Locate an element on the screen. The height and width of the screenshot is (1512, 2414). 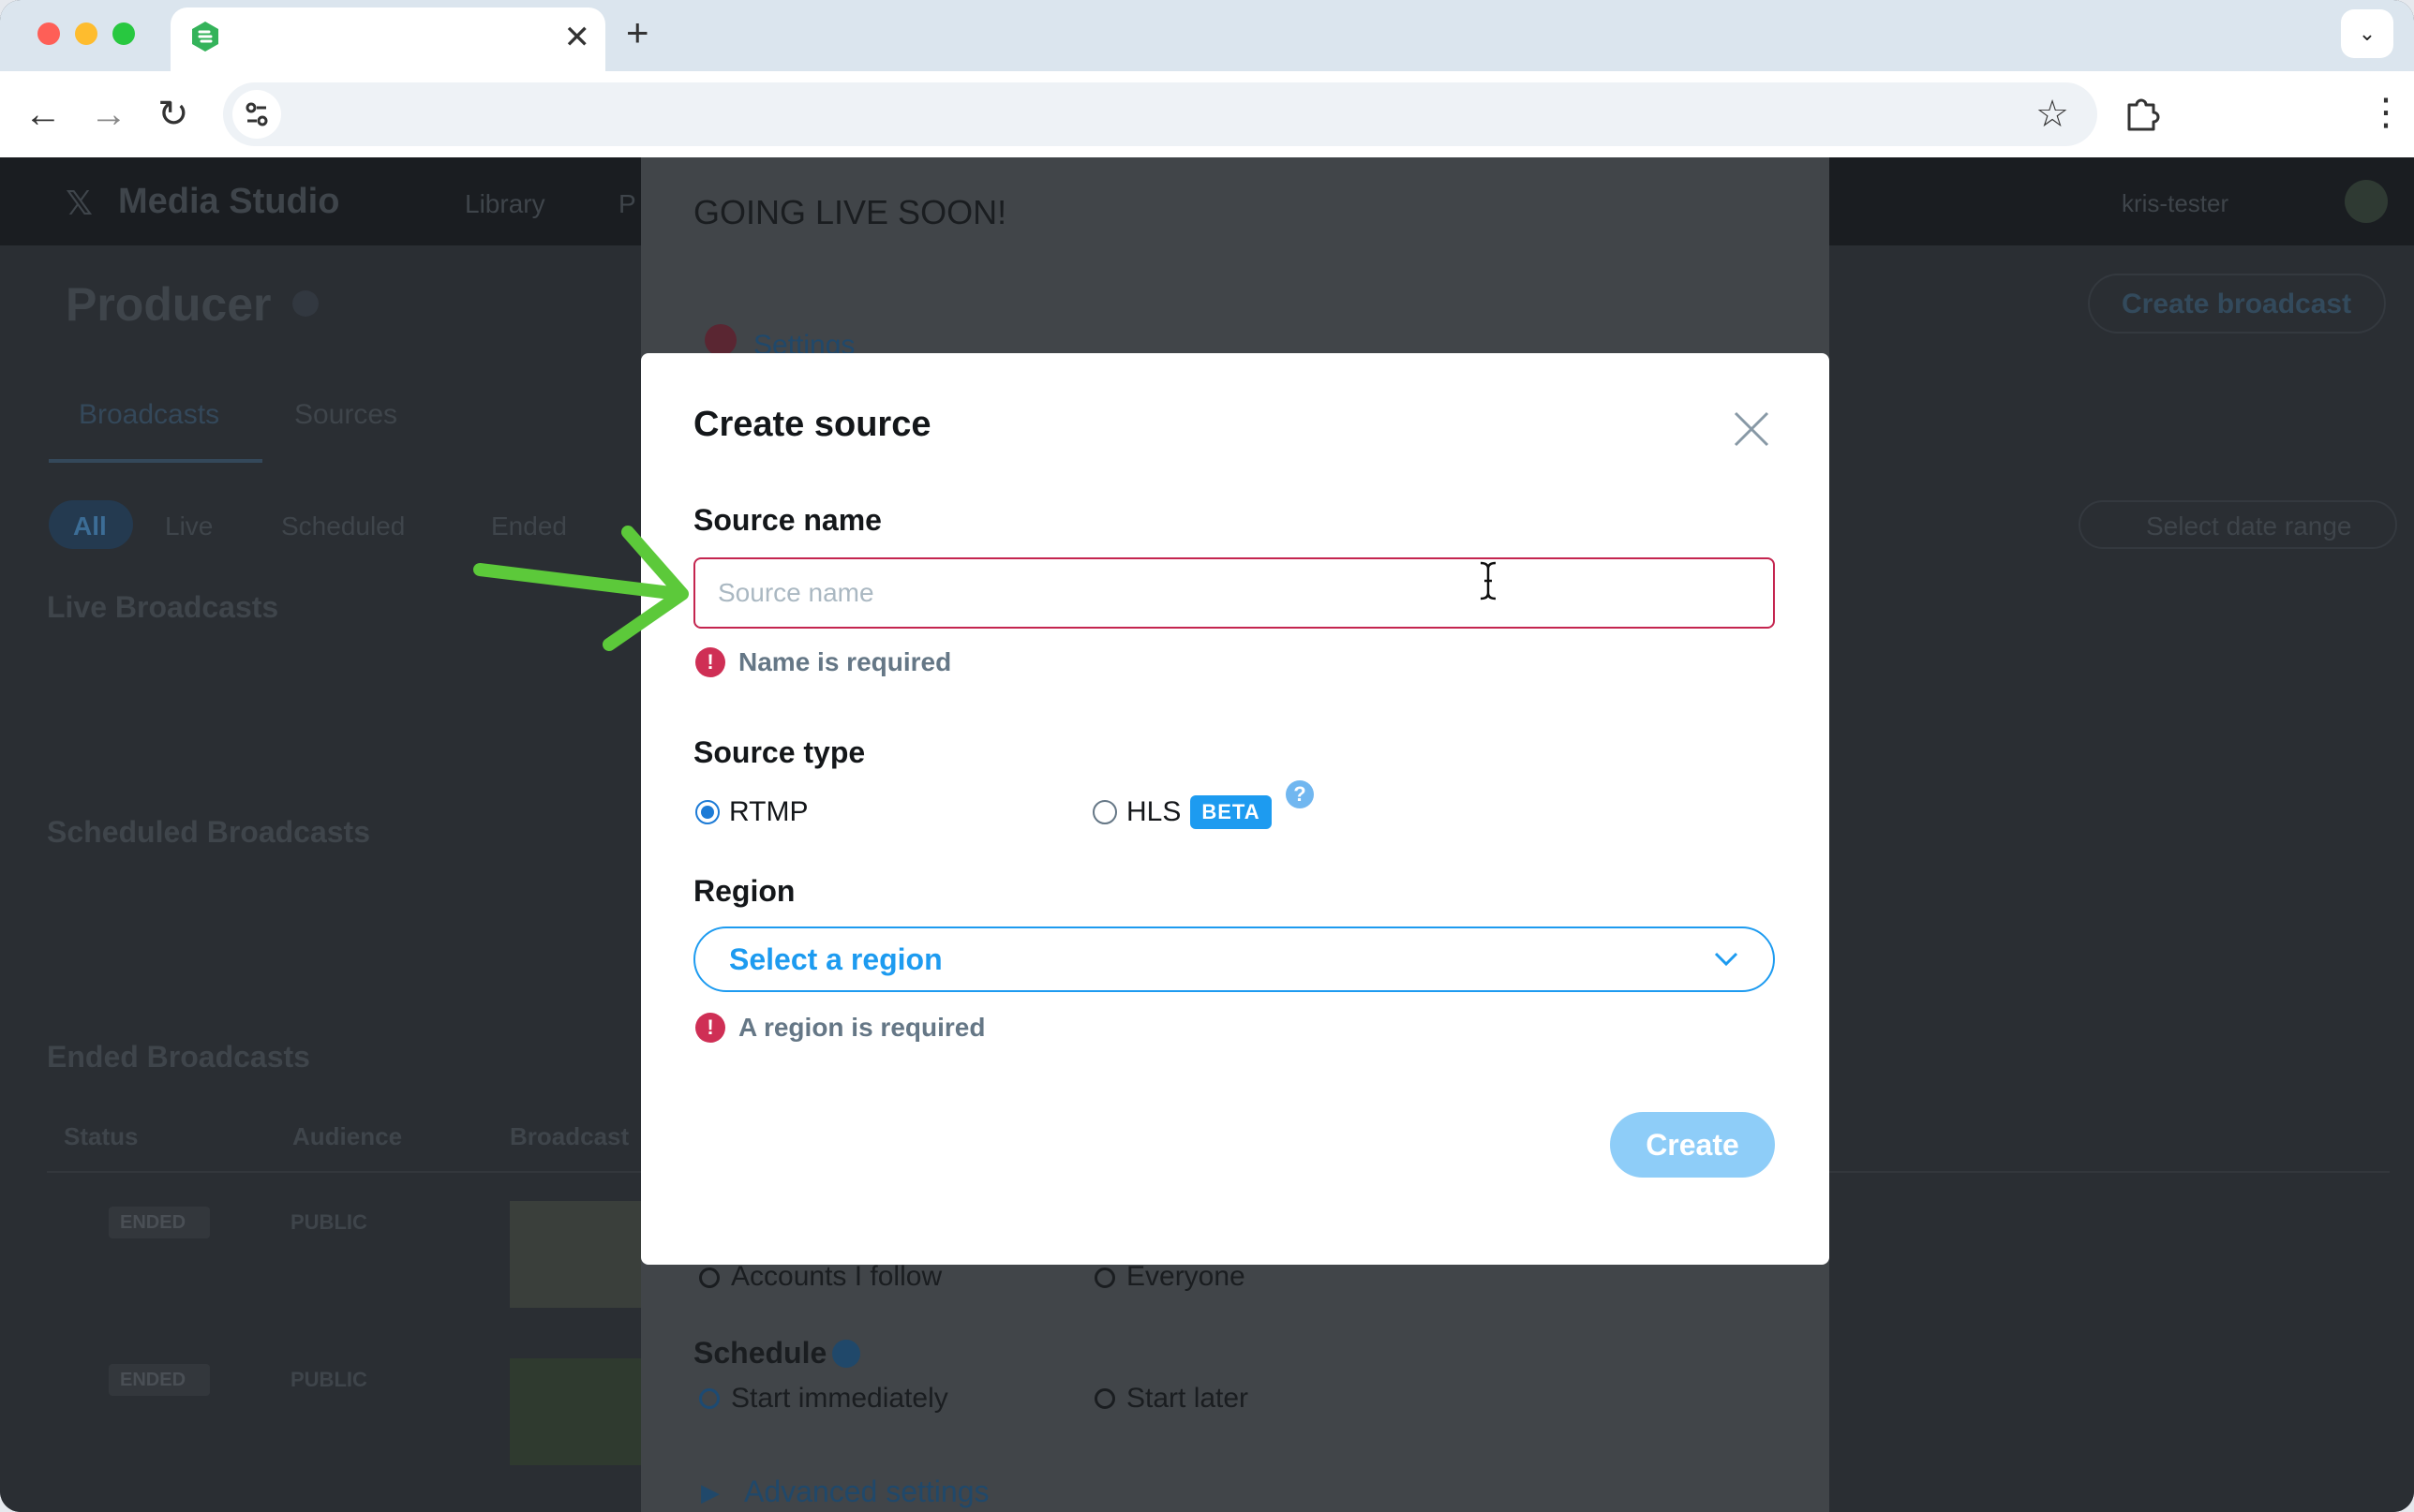
option-start-later: Start later is located at coordinates (1187, 1398).